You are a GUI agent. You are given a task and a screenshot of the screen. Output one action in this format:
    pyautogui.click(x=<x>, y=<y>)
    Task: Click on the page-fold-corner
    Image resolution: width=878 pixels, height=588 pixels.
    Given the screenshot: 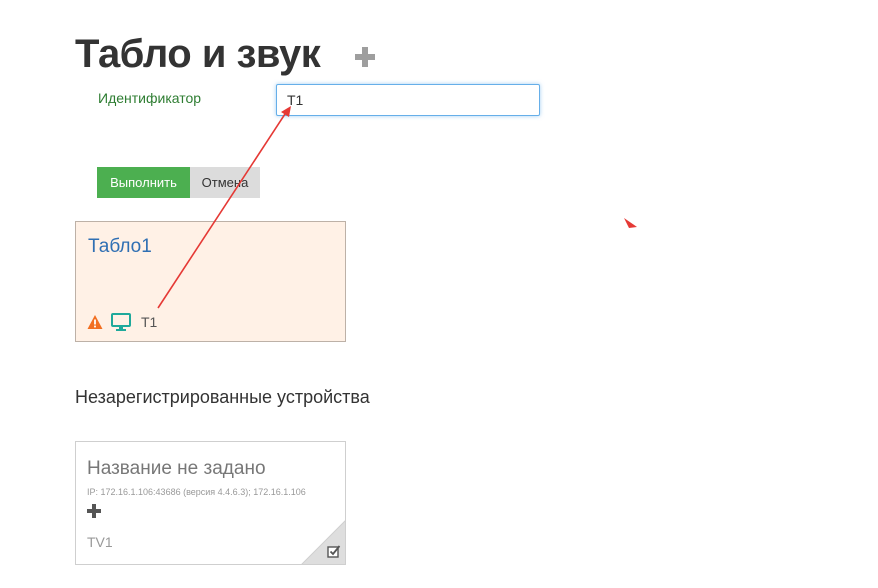 What is the action you would take?
    pyautogui.click(x=323, y=542)
    